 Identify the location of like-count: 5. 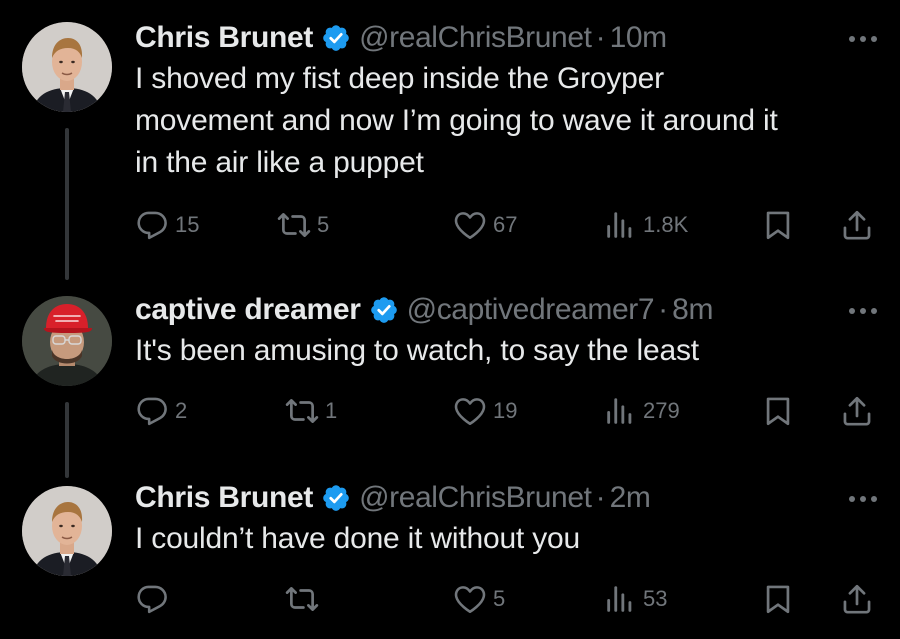
(499, 598).